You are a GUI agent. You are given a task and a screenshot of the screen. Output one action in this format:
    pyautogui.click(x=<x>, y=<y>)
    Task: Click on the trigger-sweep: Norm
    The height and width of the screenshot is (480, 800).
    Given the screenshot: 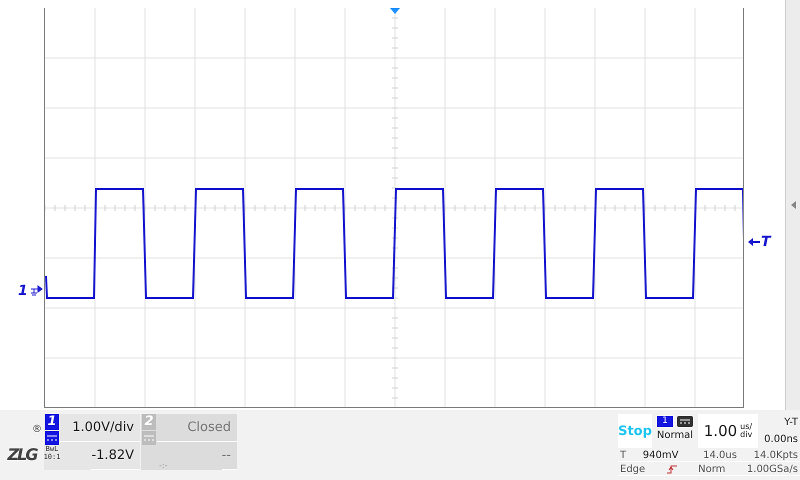 What is the action you would take?
    pyautogui.click(x=712, y=469)
    